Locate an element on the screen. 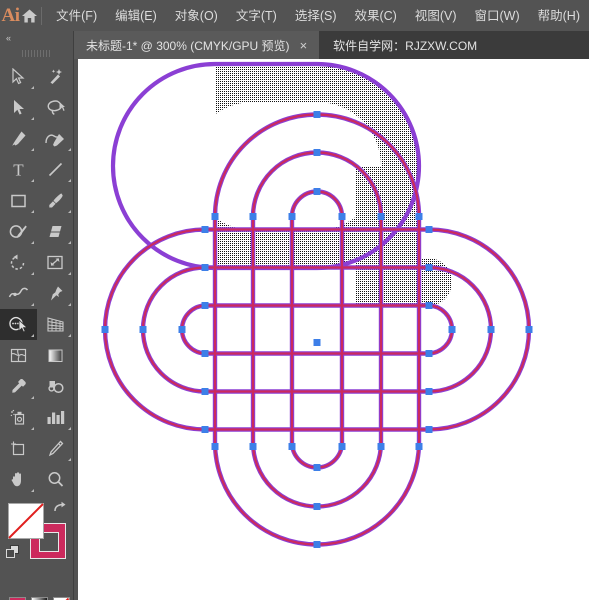 The image size is (589, 600). symbol-sprayer-tool is located at coordinates (18, 417).